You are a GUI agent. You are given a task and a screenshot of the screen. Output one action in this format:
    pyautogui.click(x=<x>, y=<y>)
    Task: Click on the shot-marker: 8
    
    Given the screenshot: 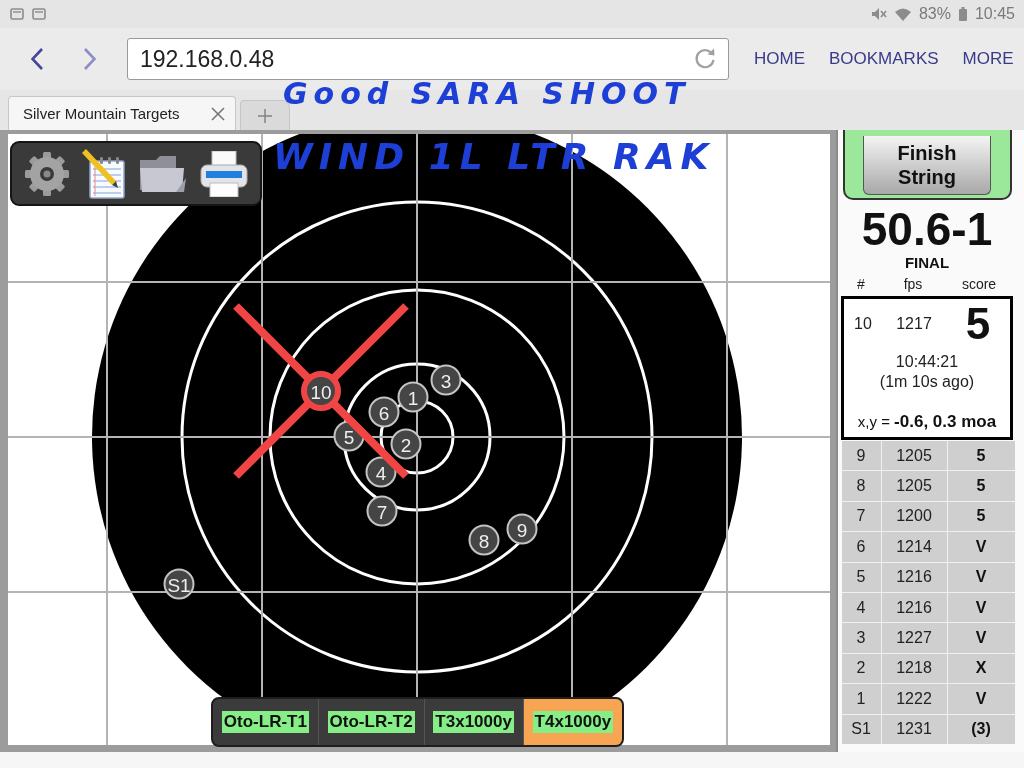 What is the action you would take?
    pyautogui.click(x=484, y=540)
    